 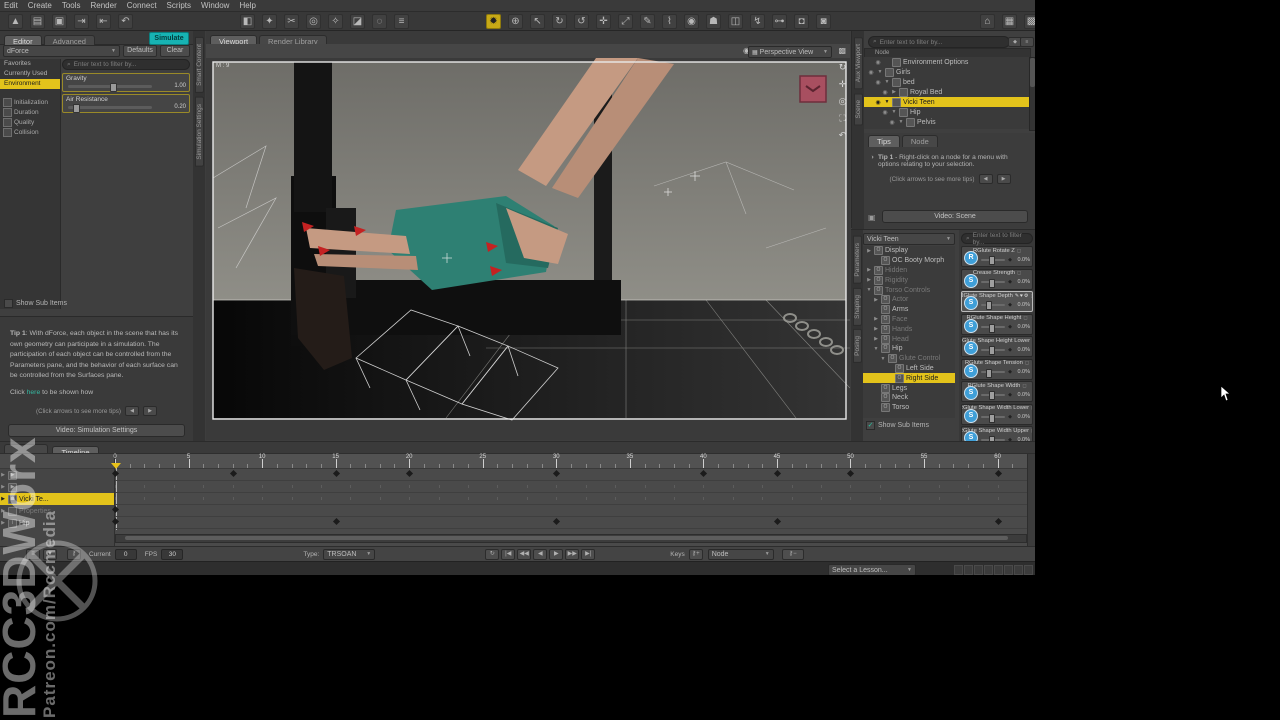 I want to click on type-dropdown: TRSOAN ▼, so click(x=349, y=554).